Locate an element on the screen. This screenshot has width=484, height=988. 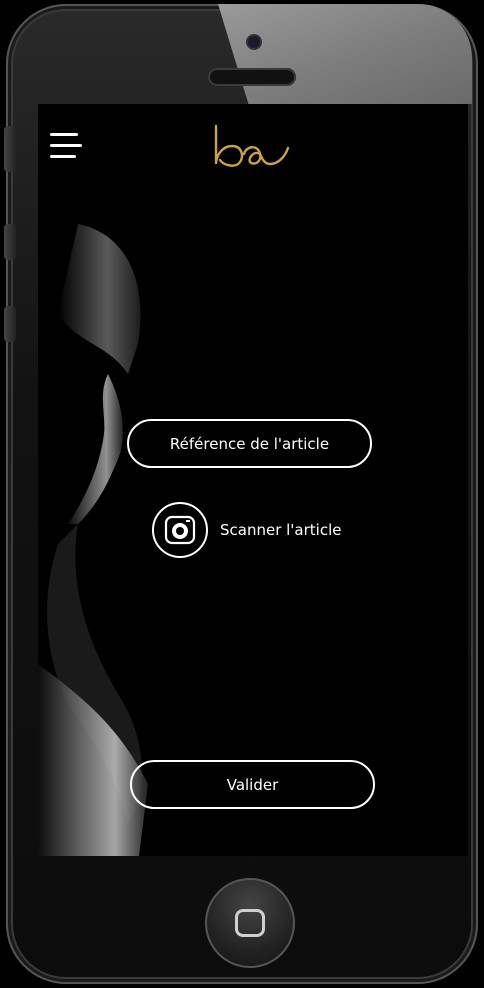
screen-glare is located at coordinates (345, 54).